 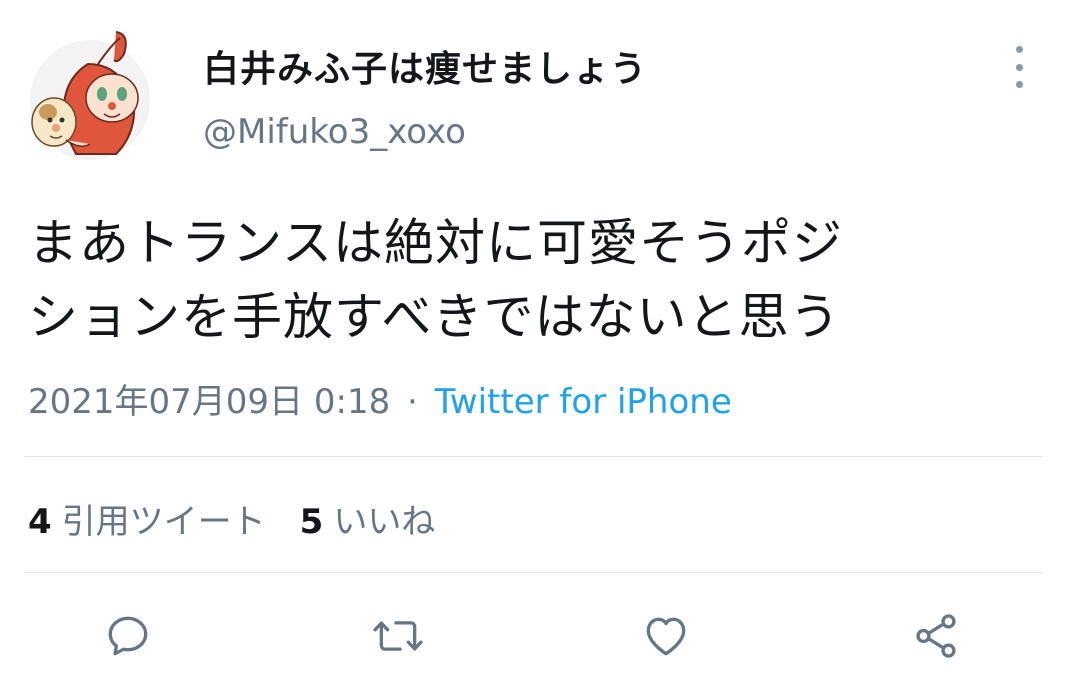 I want to click on heart-icon, so click(x=666, y=636).